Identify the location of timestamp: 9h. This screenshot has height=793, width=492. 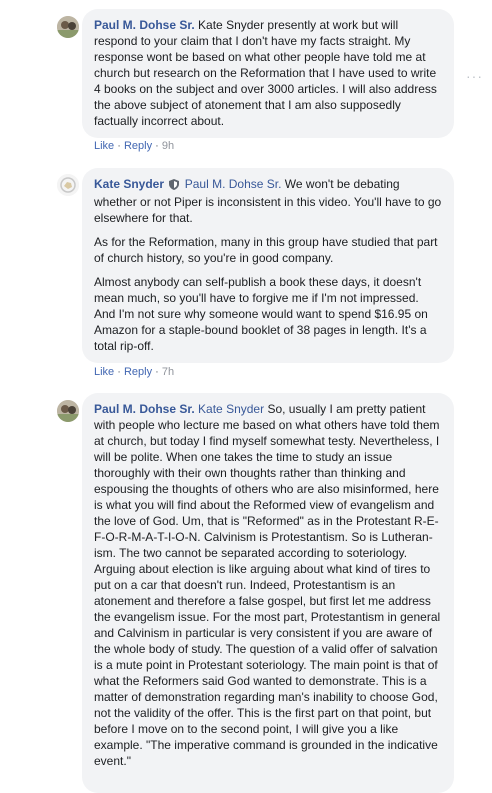
(168, 146).